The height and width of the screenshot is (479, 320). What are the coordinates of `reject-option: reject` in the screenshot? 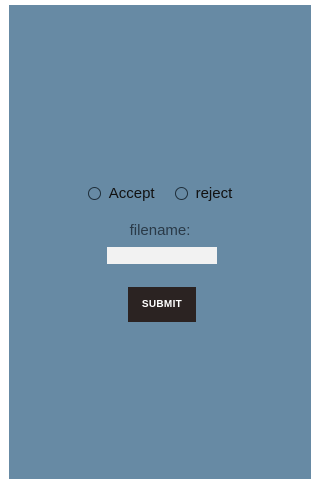 It's located at (203, 193).